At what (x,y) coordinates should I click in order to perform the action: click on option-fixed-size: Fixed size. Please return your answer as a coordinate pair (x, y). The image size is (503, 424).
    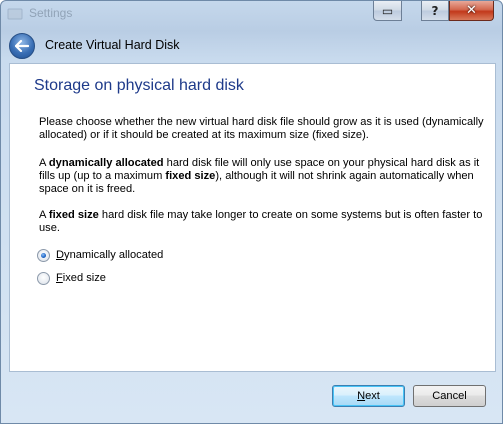
    Looking at the image, I should click on (71, 278).